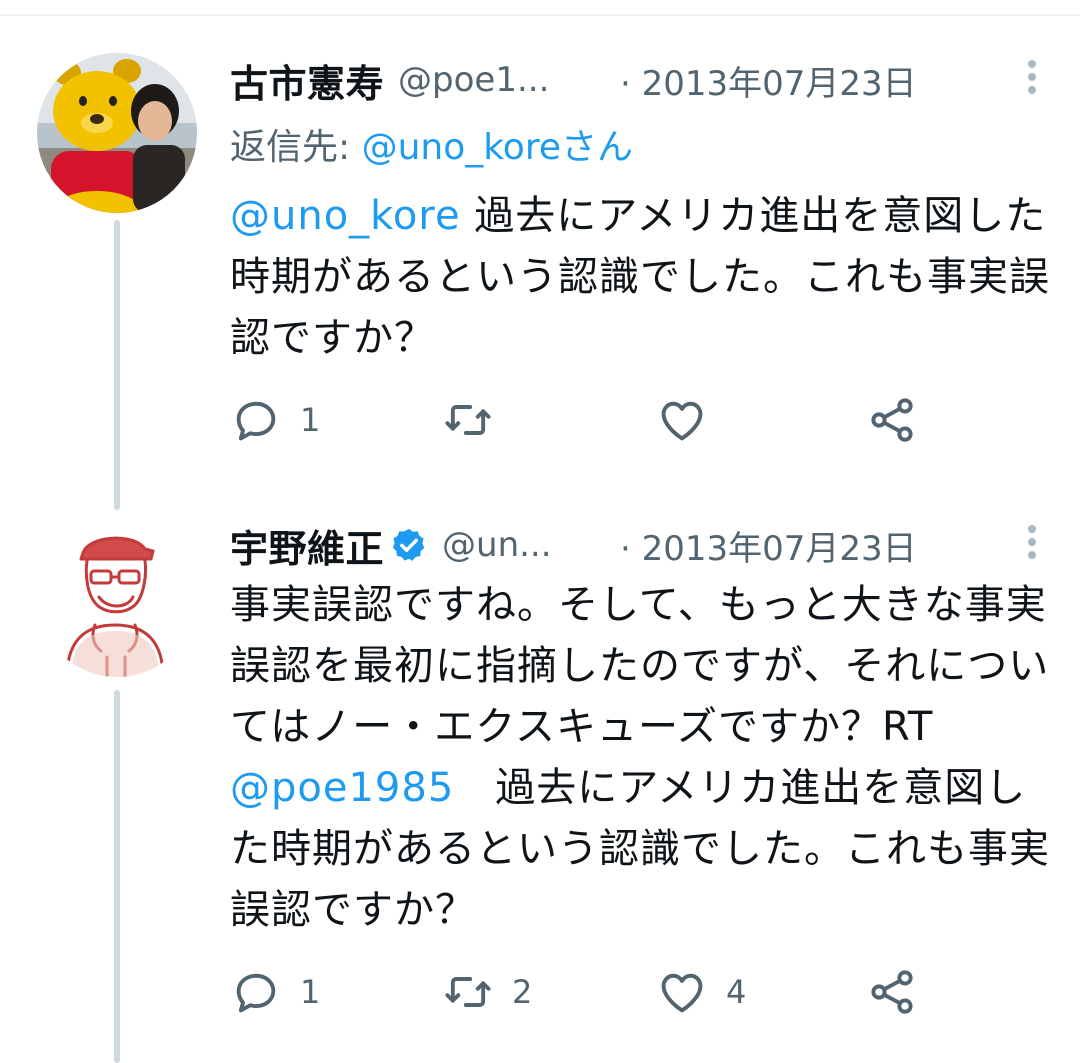 This screenshot has height=1063, width=1080. Describe the element at coordinates (345, 216) in the screenshot. I see `text-mention: @uno_kore` at that location.